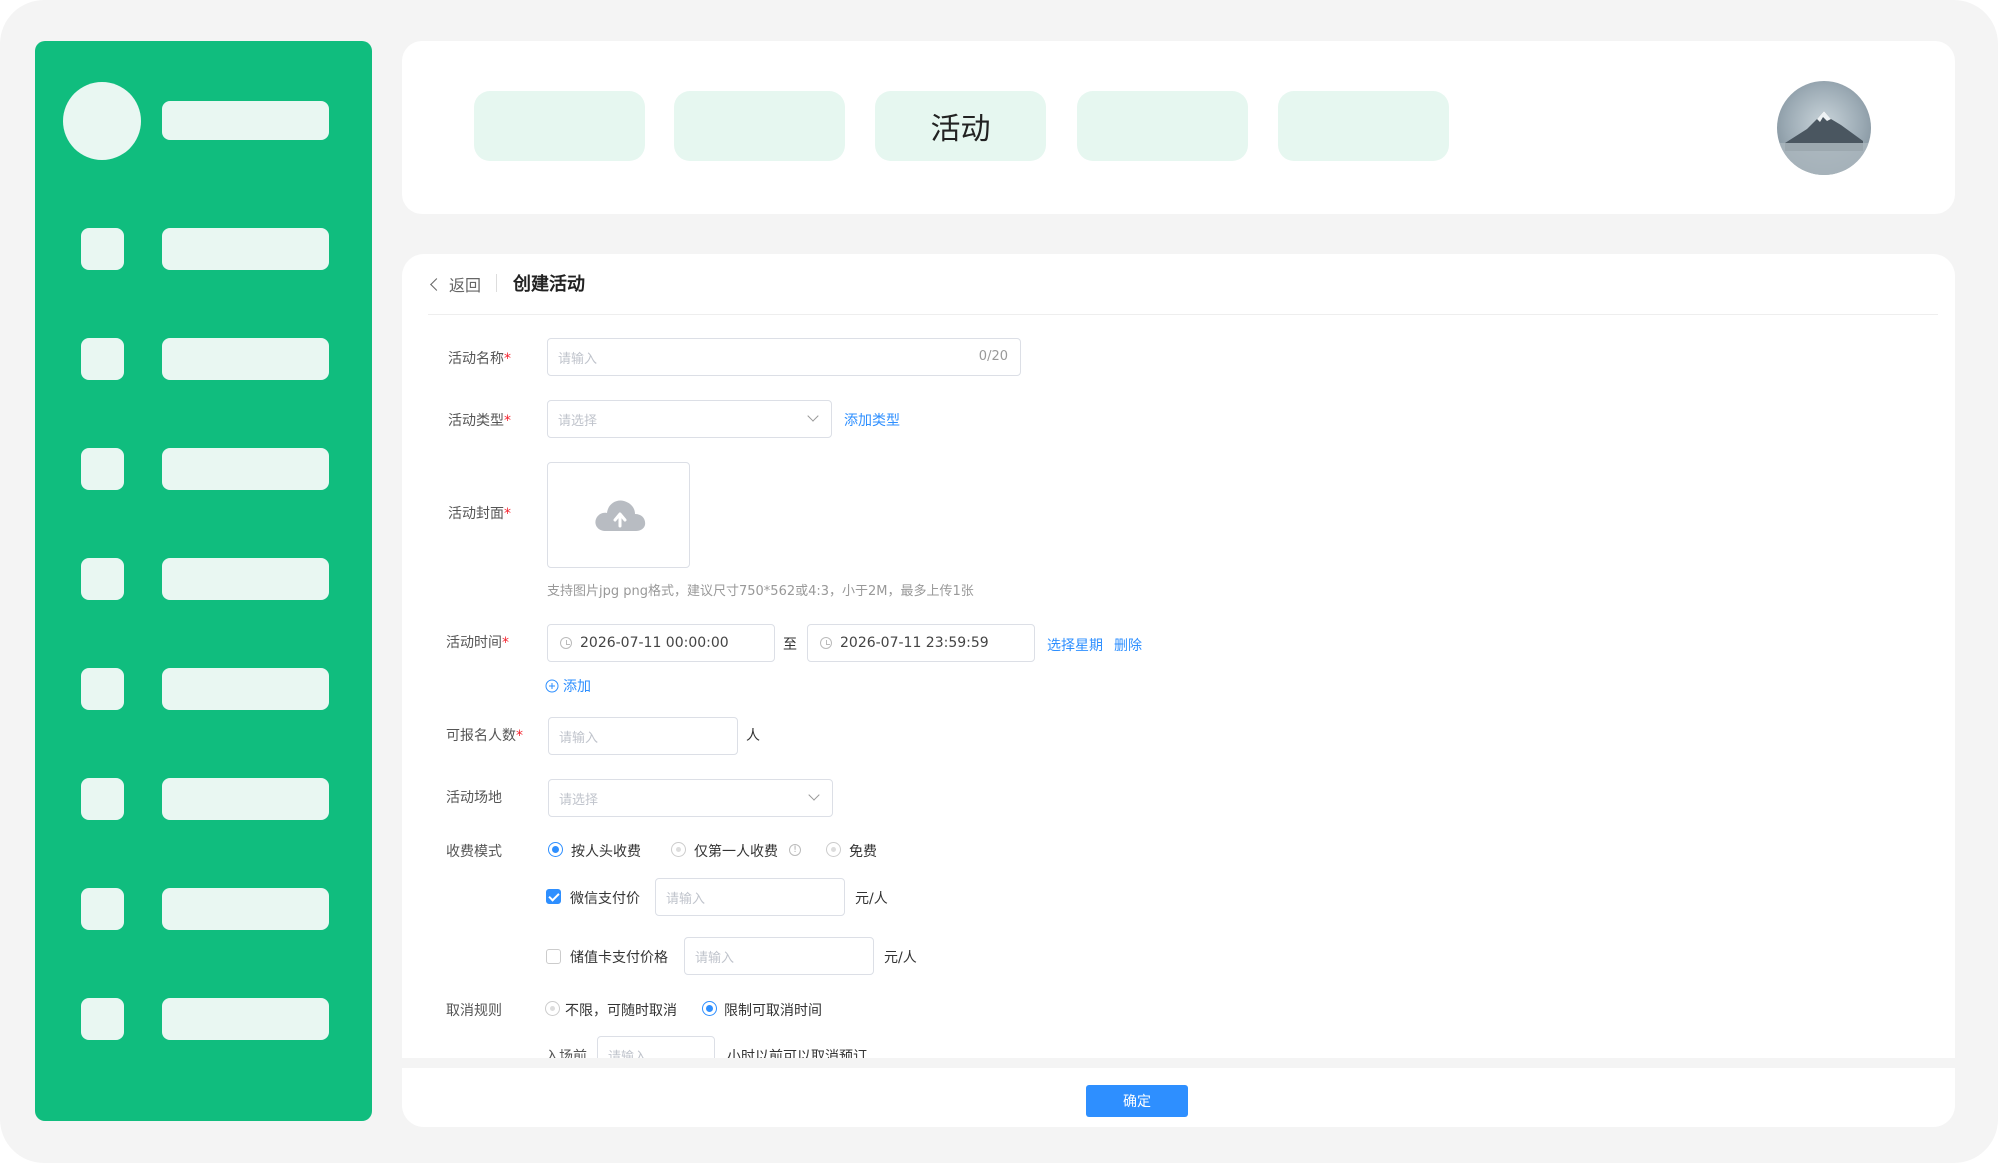  Describe the element at coordinates (436, 284) in the screenshot. I see `chevron-left-icon` at that location.